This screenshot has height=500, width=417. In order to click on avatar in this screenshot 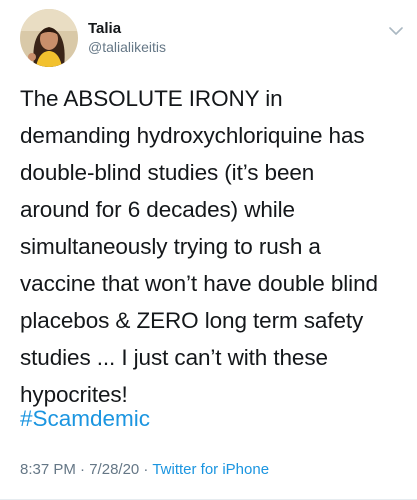, I will do `click(49, 38)`.